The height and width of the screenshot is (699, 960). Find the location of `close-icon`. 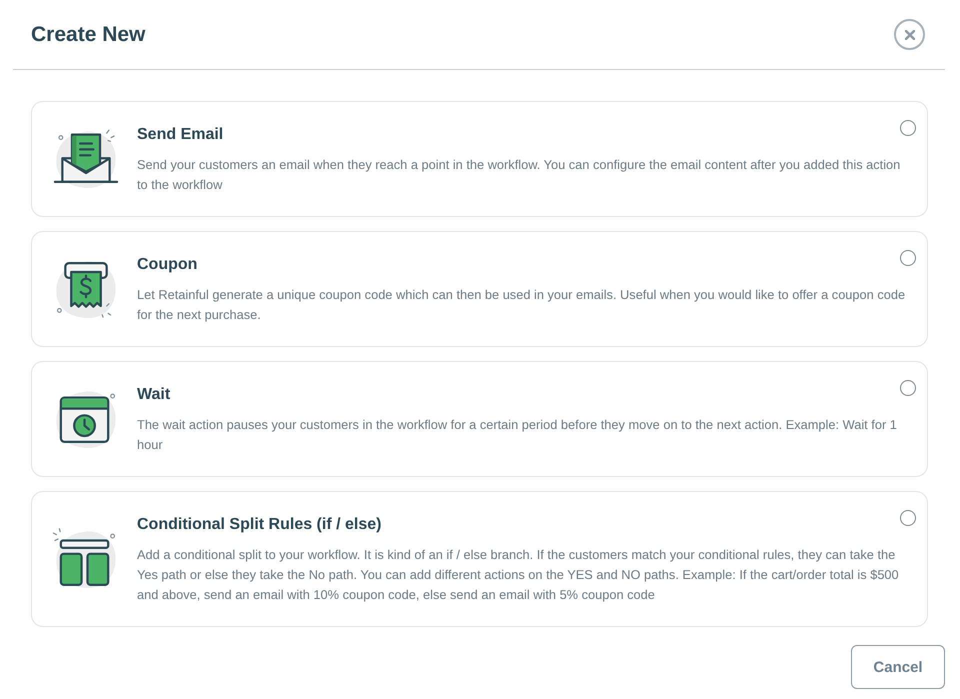

close-icon is located at coordinates (909, 35).